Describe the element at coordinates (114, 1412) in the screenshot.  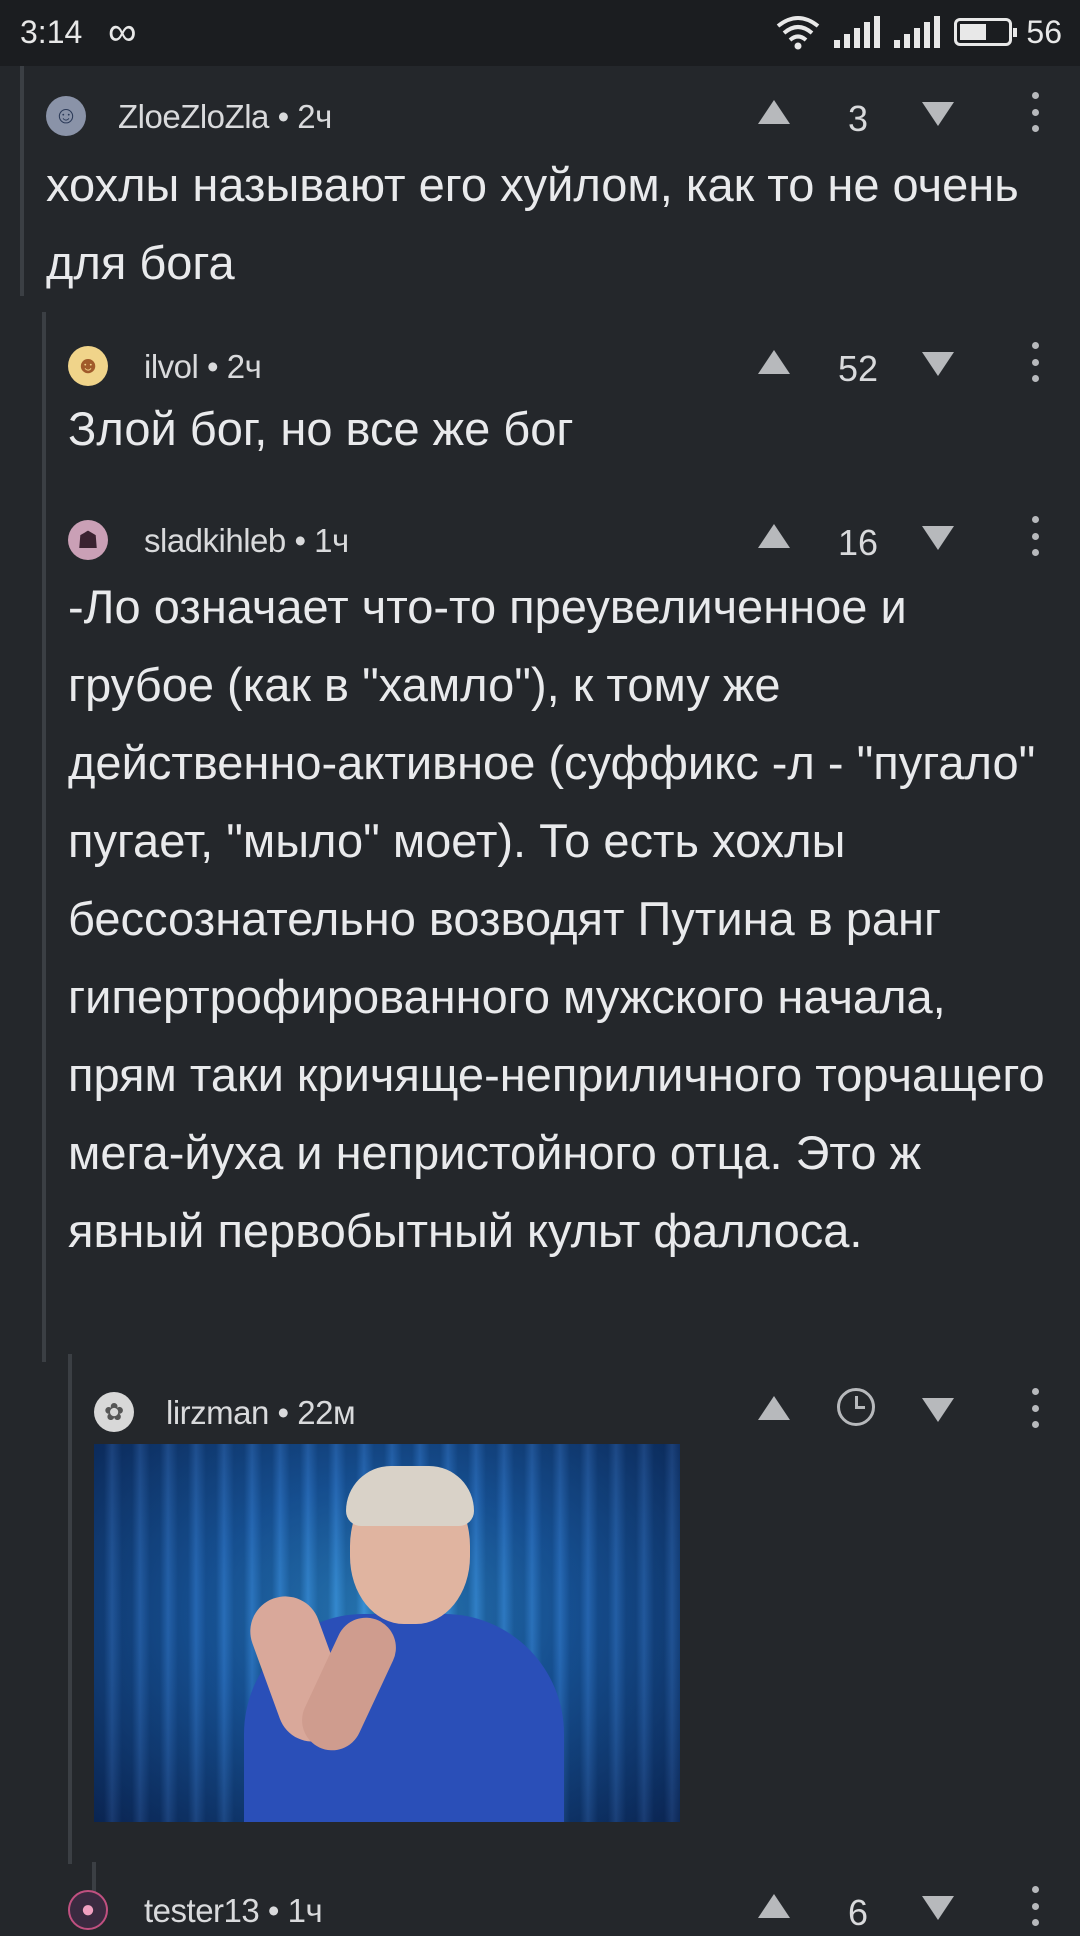
I see `avatar: ✿` at that location.